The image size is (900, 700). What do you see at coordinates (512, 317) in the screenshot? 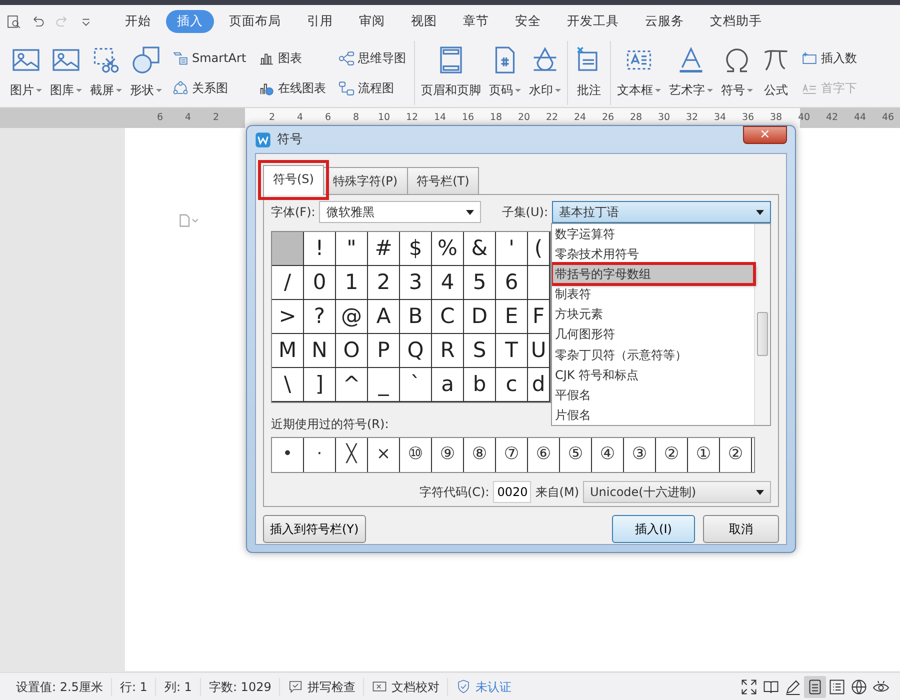
I see `symbol-cell: E` at bounding box center [512, 317].